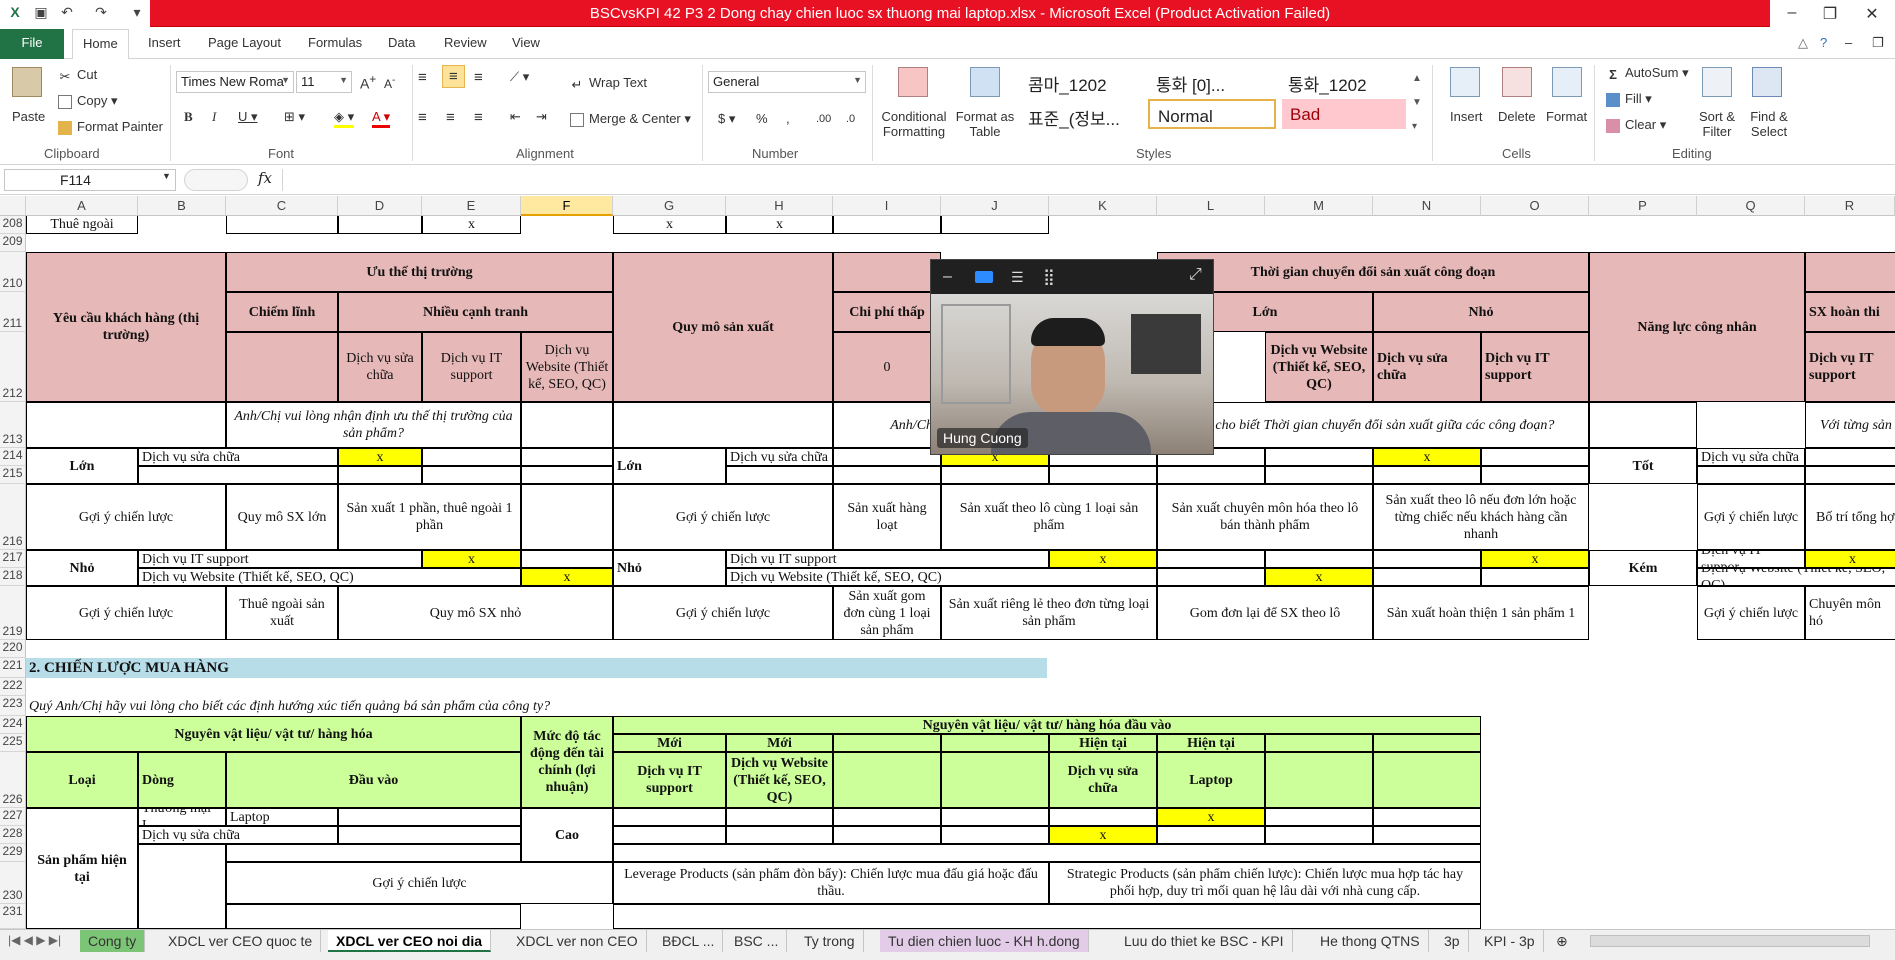  What do you see at coordinates (1211, 743) in the screenshot?
I see `header-hien-tai-l: Hiện tại` at bounding box center [1211, 743].